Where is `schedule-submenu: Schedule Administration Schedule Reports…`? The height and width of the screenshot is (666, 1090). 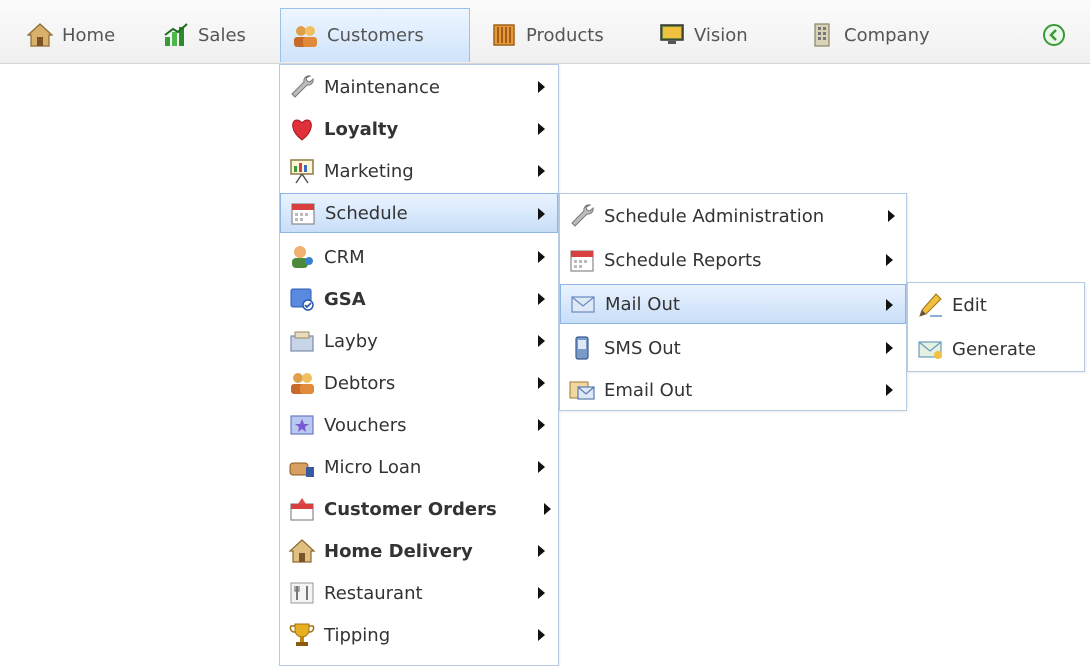 schedule-submenu: Schedule Administration Schedule Reports… is located at coordinates (733, 302).